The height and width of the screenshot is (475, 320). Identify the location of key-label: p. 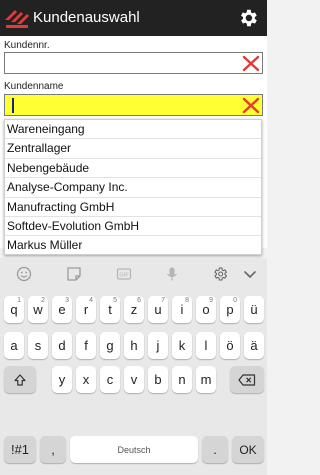
(230, 309).